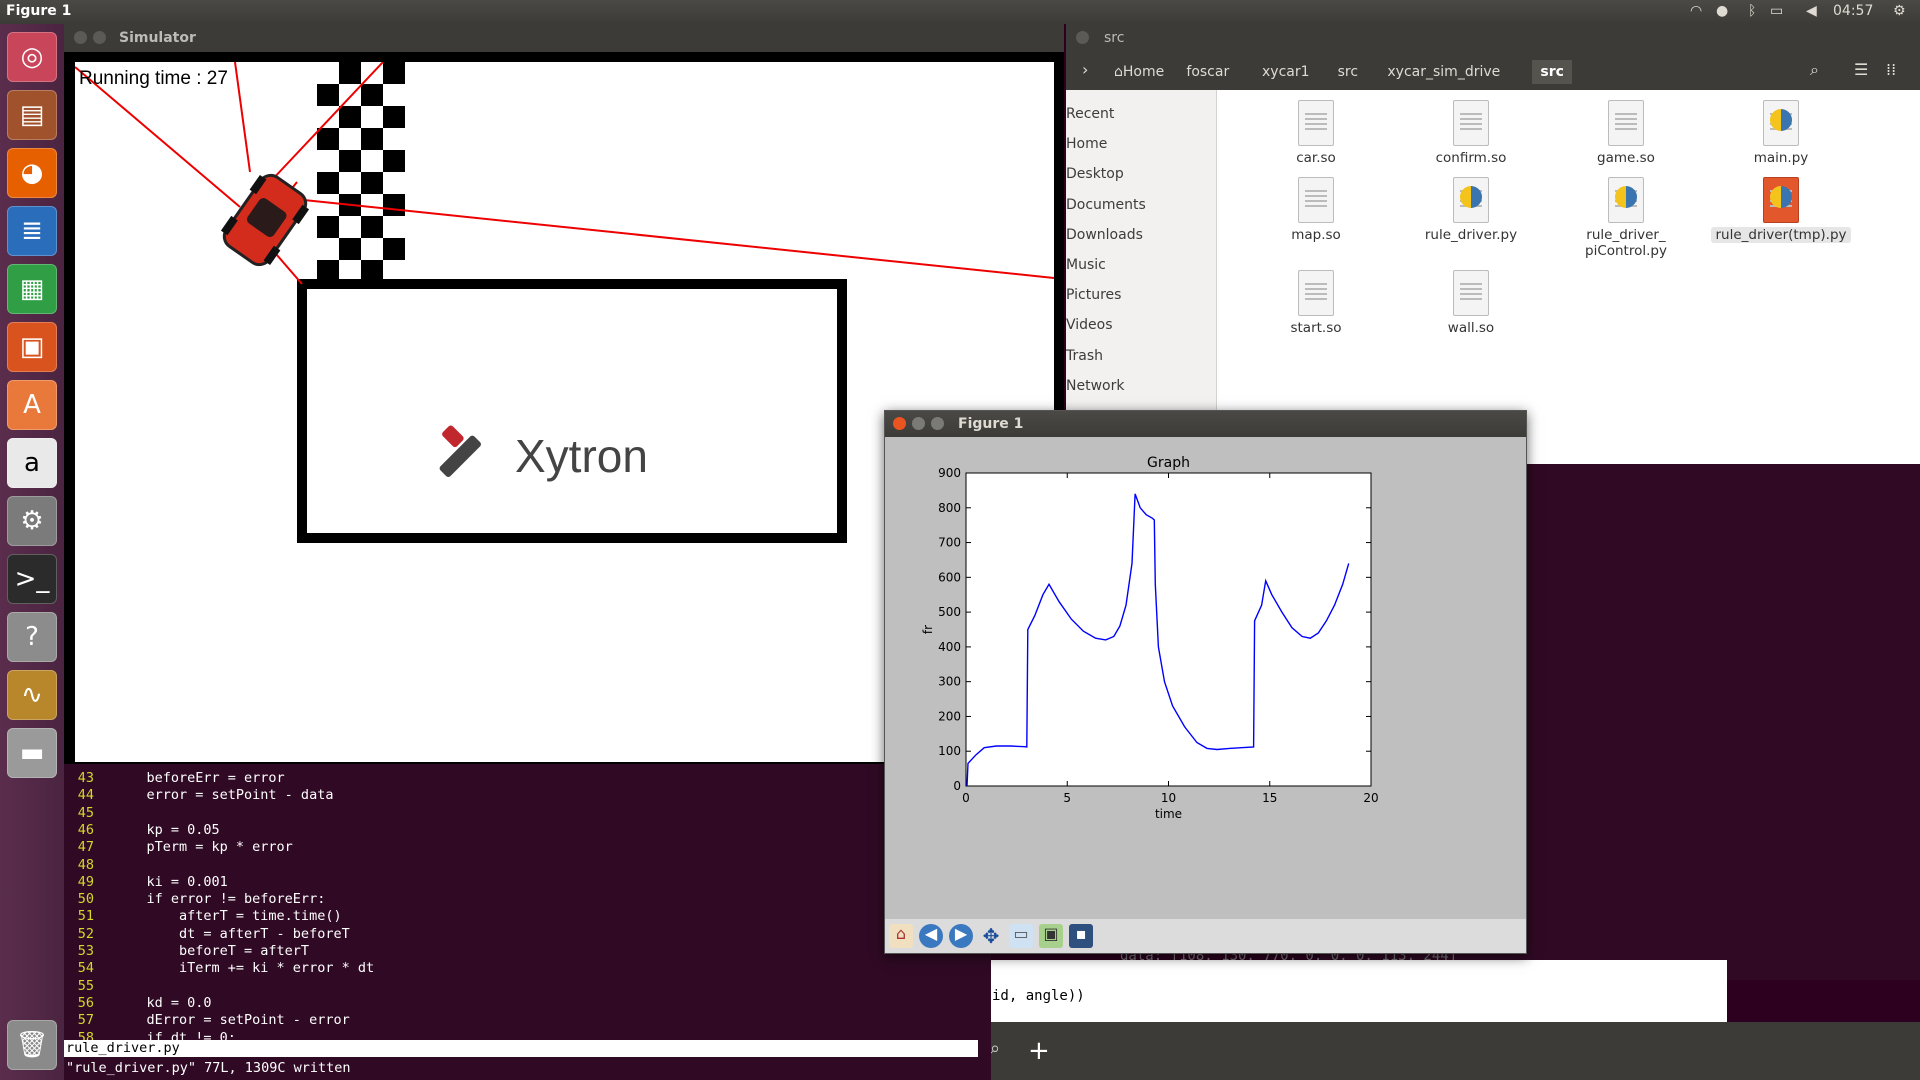  I want to click on figure-titlebar: Figure 1, so click(1205, 424).